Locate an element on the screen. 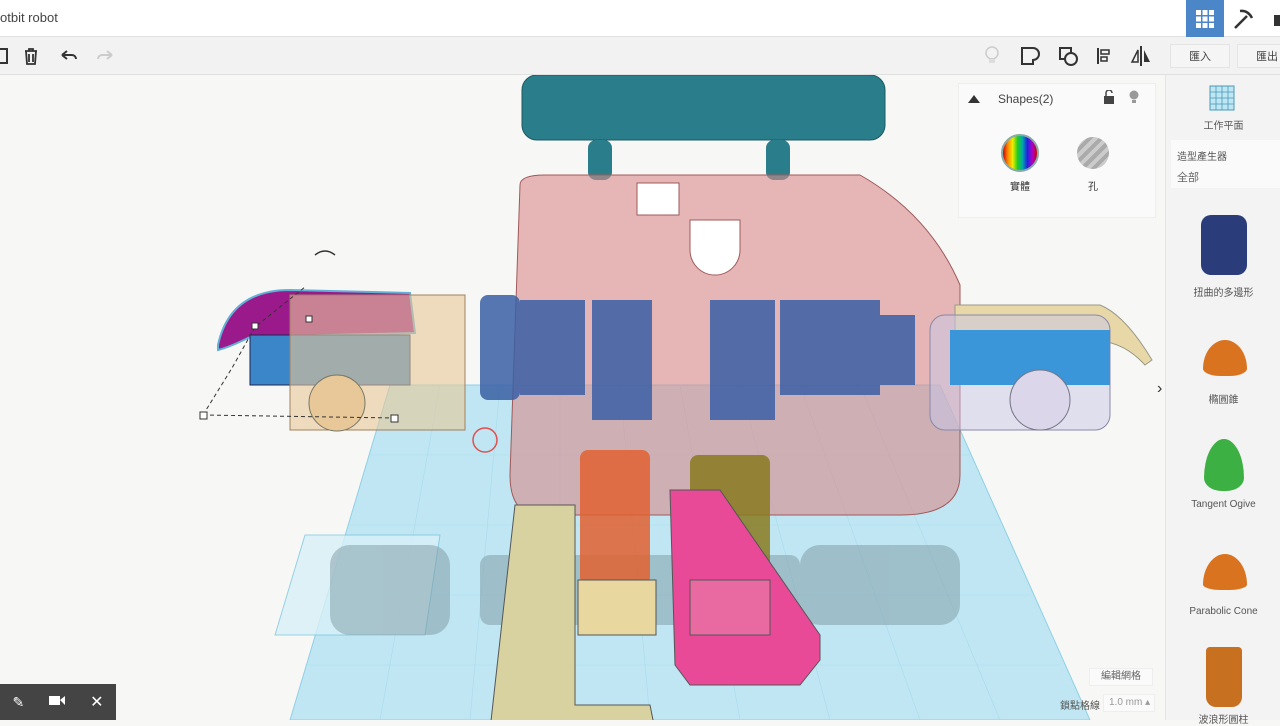  bricks-button is located at coordinates (1271, 18).